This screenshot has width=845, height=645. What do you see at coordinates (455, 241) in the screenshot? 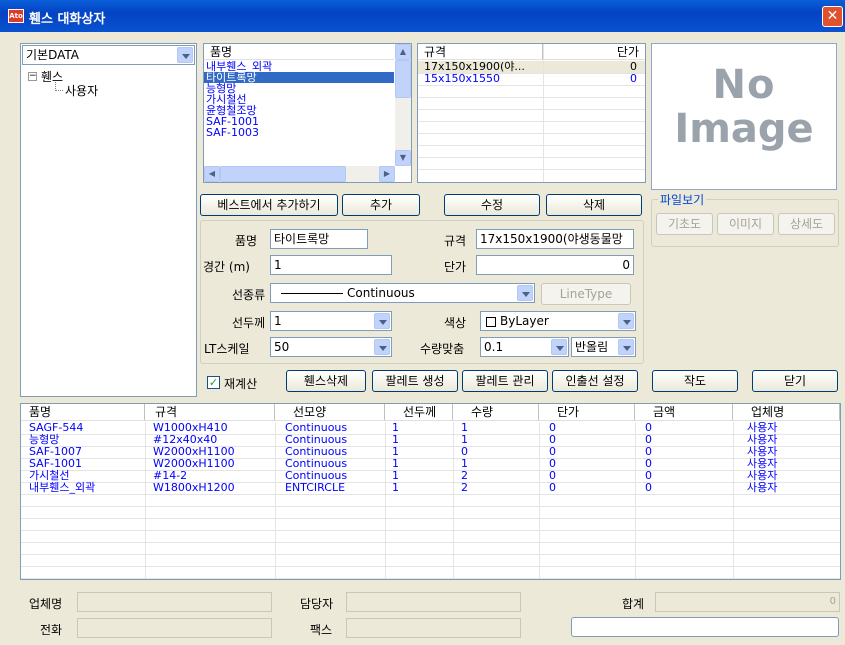
I see `spec-label: 규격` at bounding box center [455, 241].